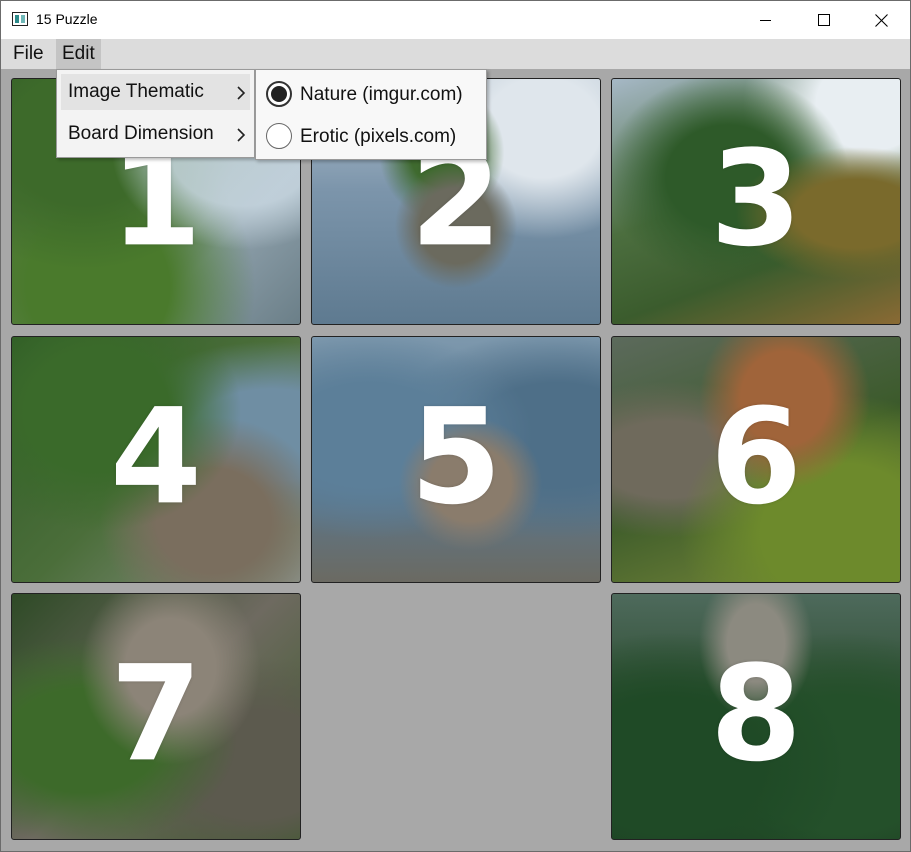  Describe the element at coordinates (78, 54) in the screenshot. I see `menu-edit: Edit` at that location.